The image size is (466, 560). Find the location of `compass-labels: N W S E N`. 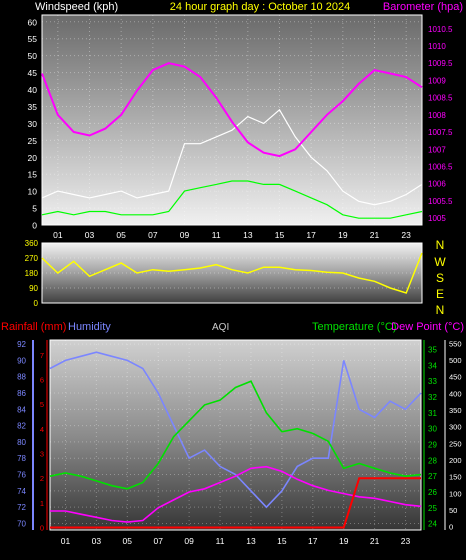

compass-labels: N W S E N is located at coordinates (440, 277).